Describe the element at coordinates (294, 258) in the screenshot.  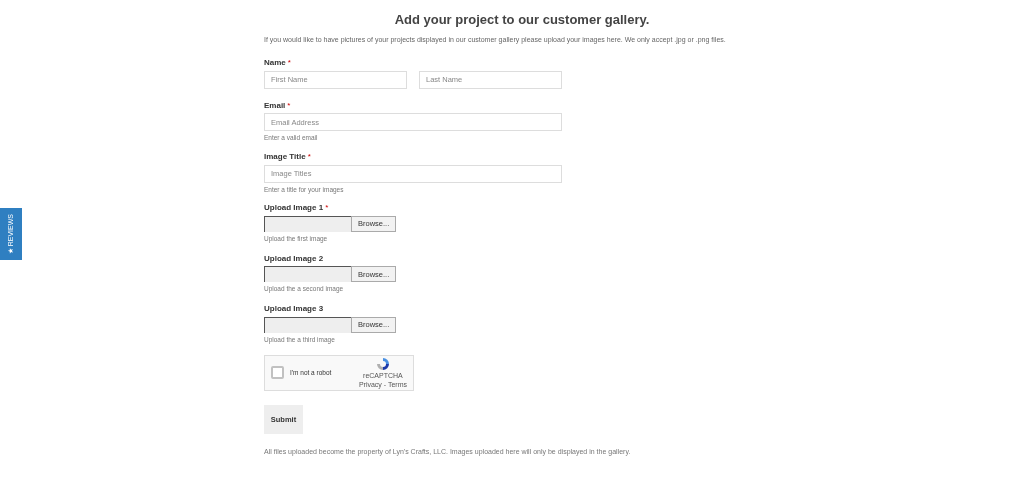
I see `field-label: Upload Image 2` at that location.